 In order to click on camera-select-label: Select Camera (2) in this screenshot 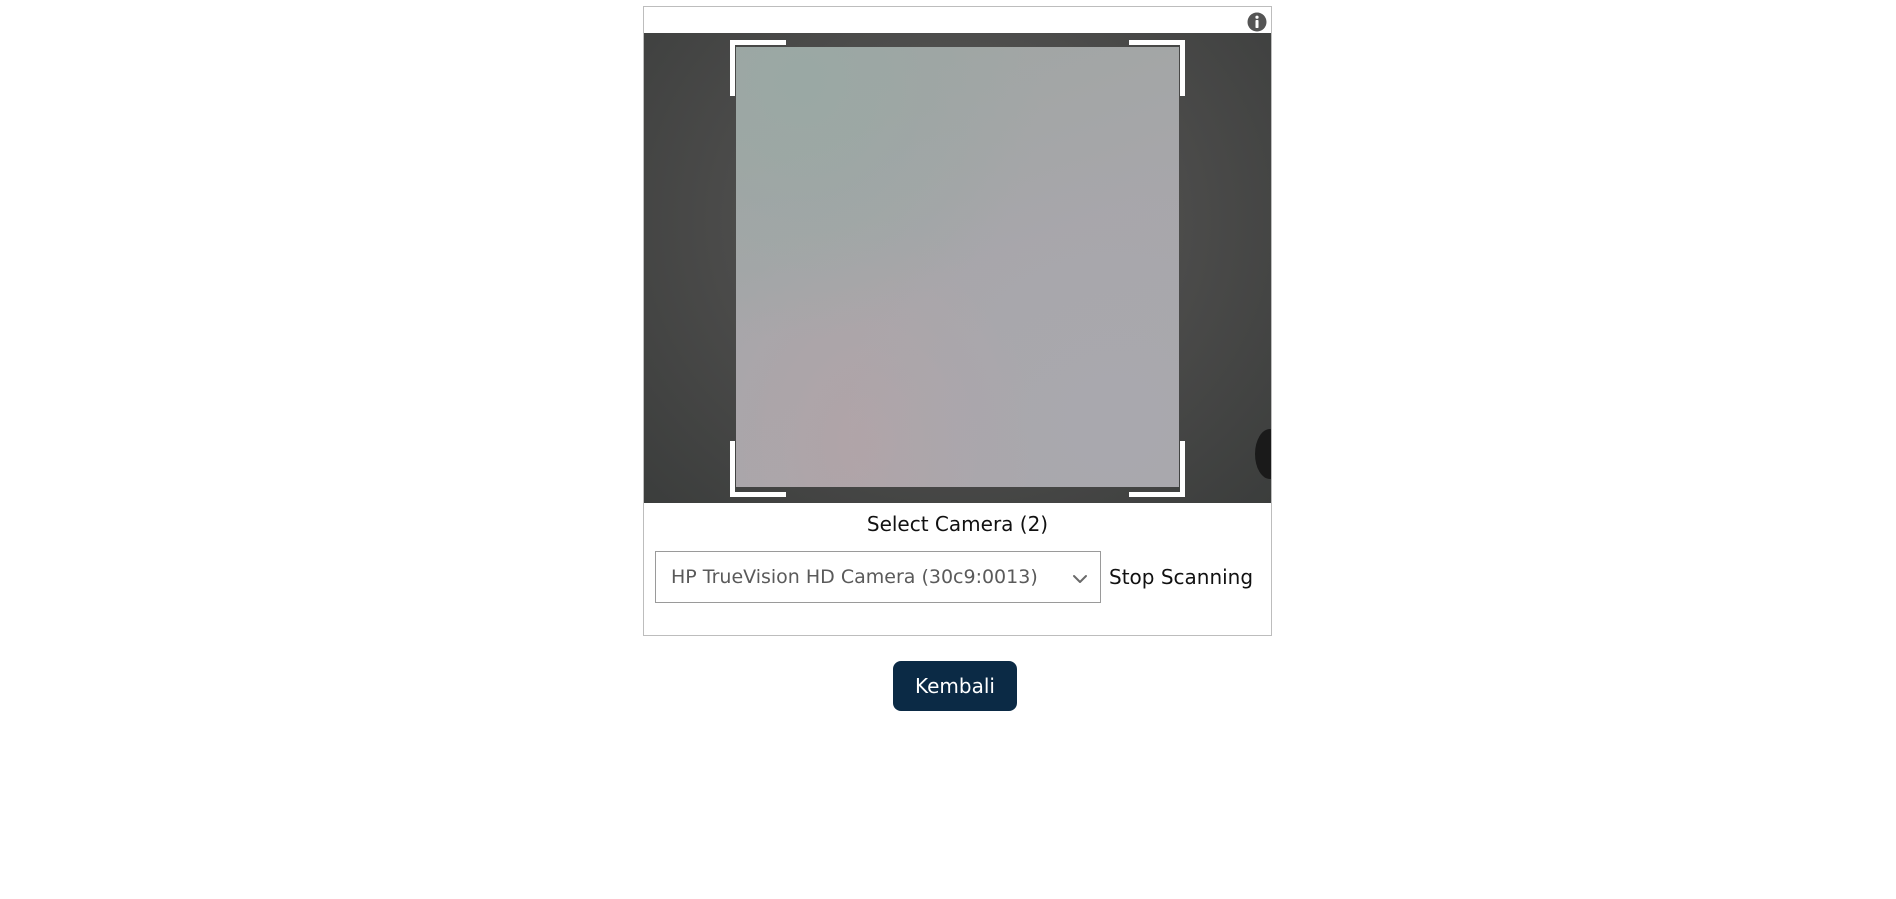, I will do `click(957, 524)`.